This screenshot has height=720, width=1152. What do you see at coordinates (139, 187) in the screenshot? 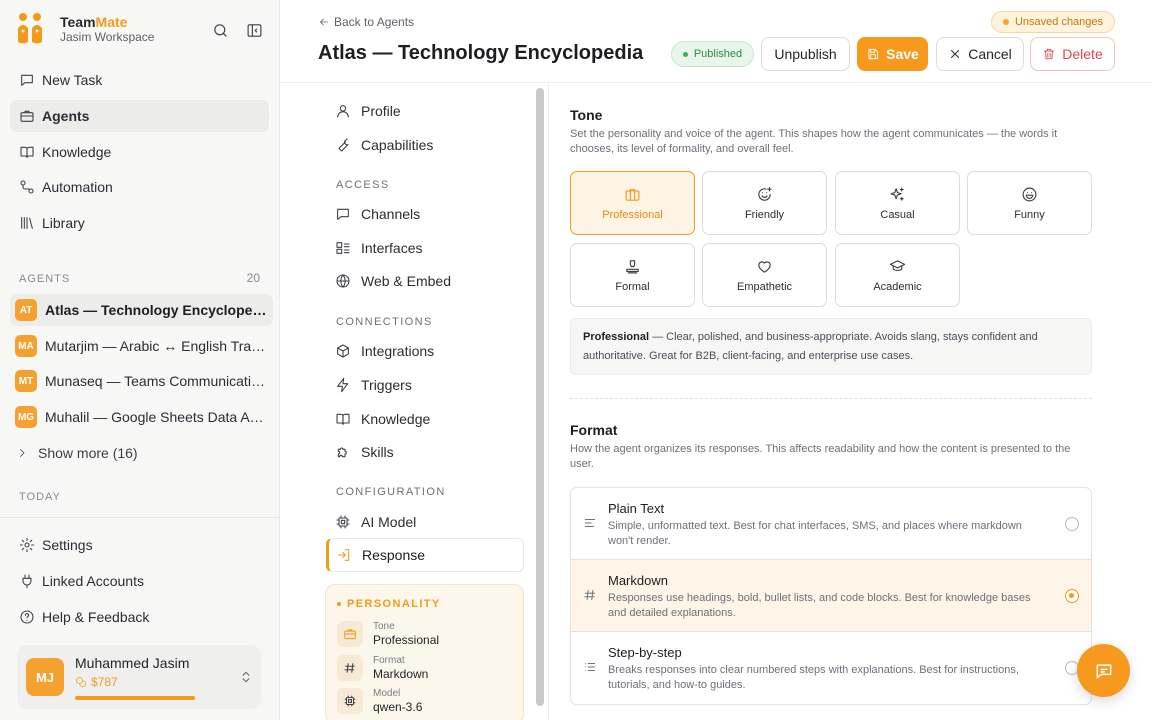
I see `nav-automation: Automation` at bounding box center [139, 187].